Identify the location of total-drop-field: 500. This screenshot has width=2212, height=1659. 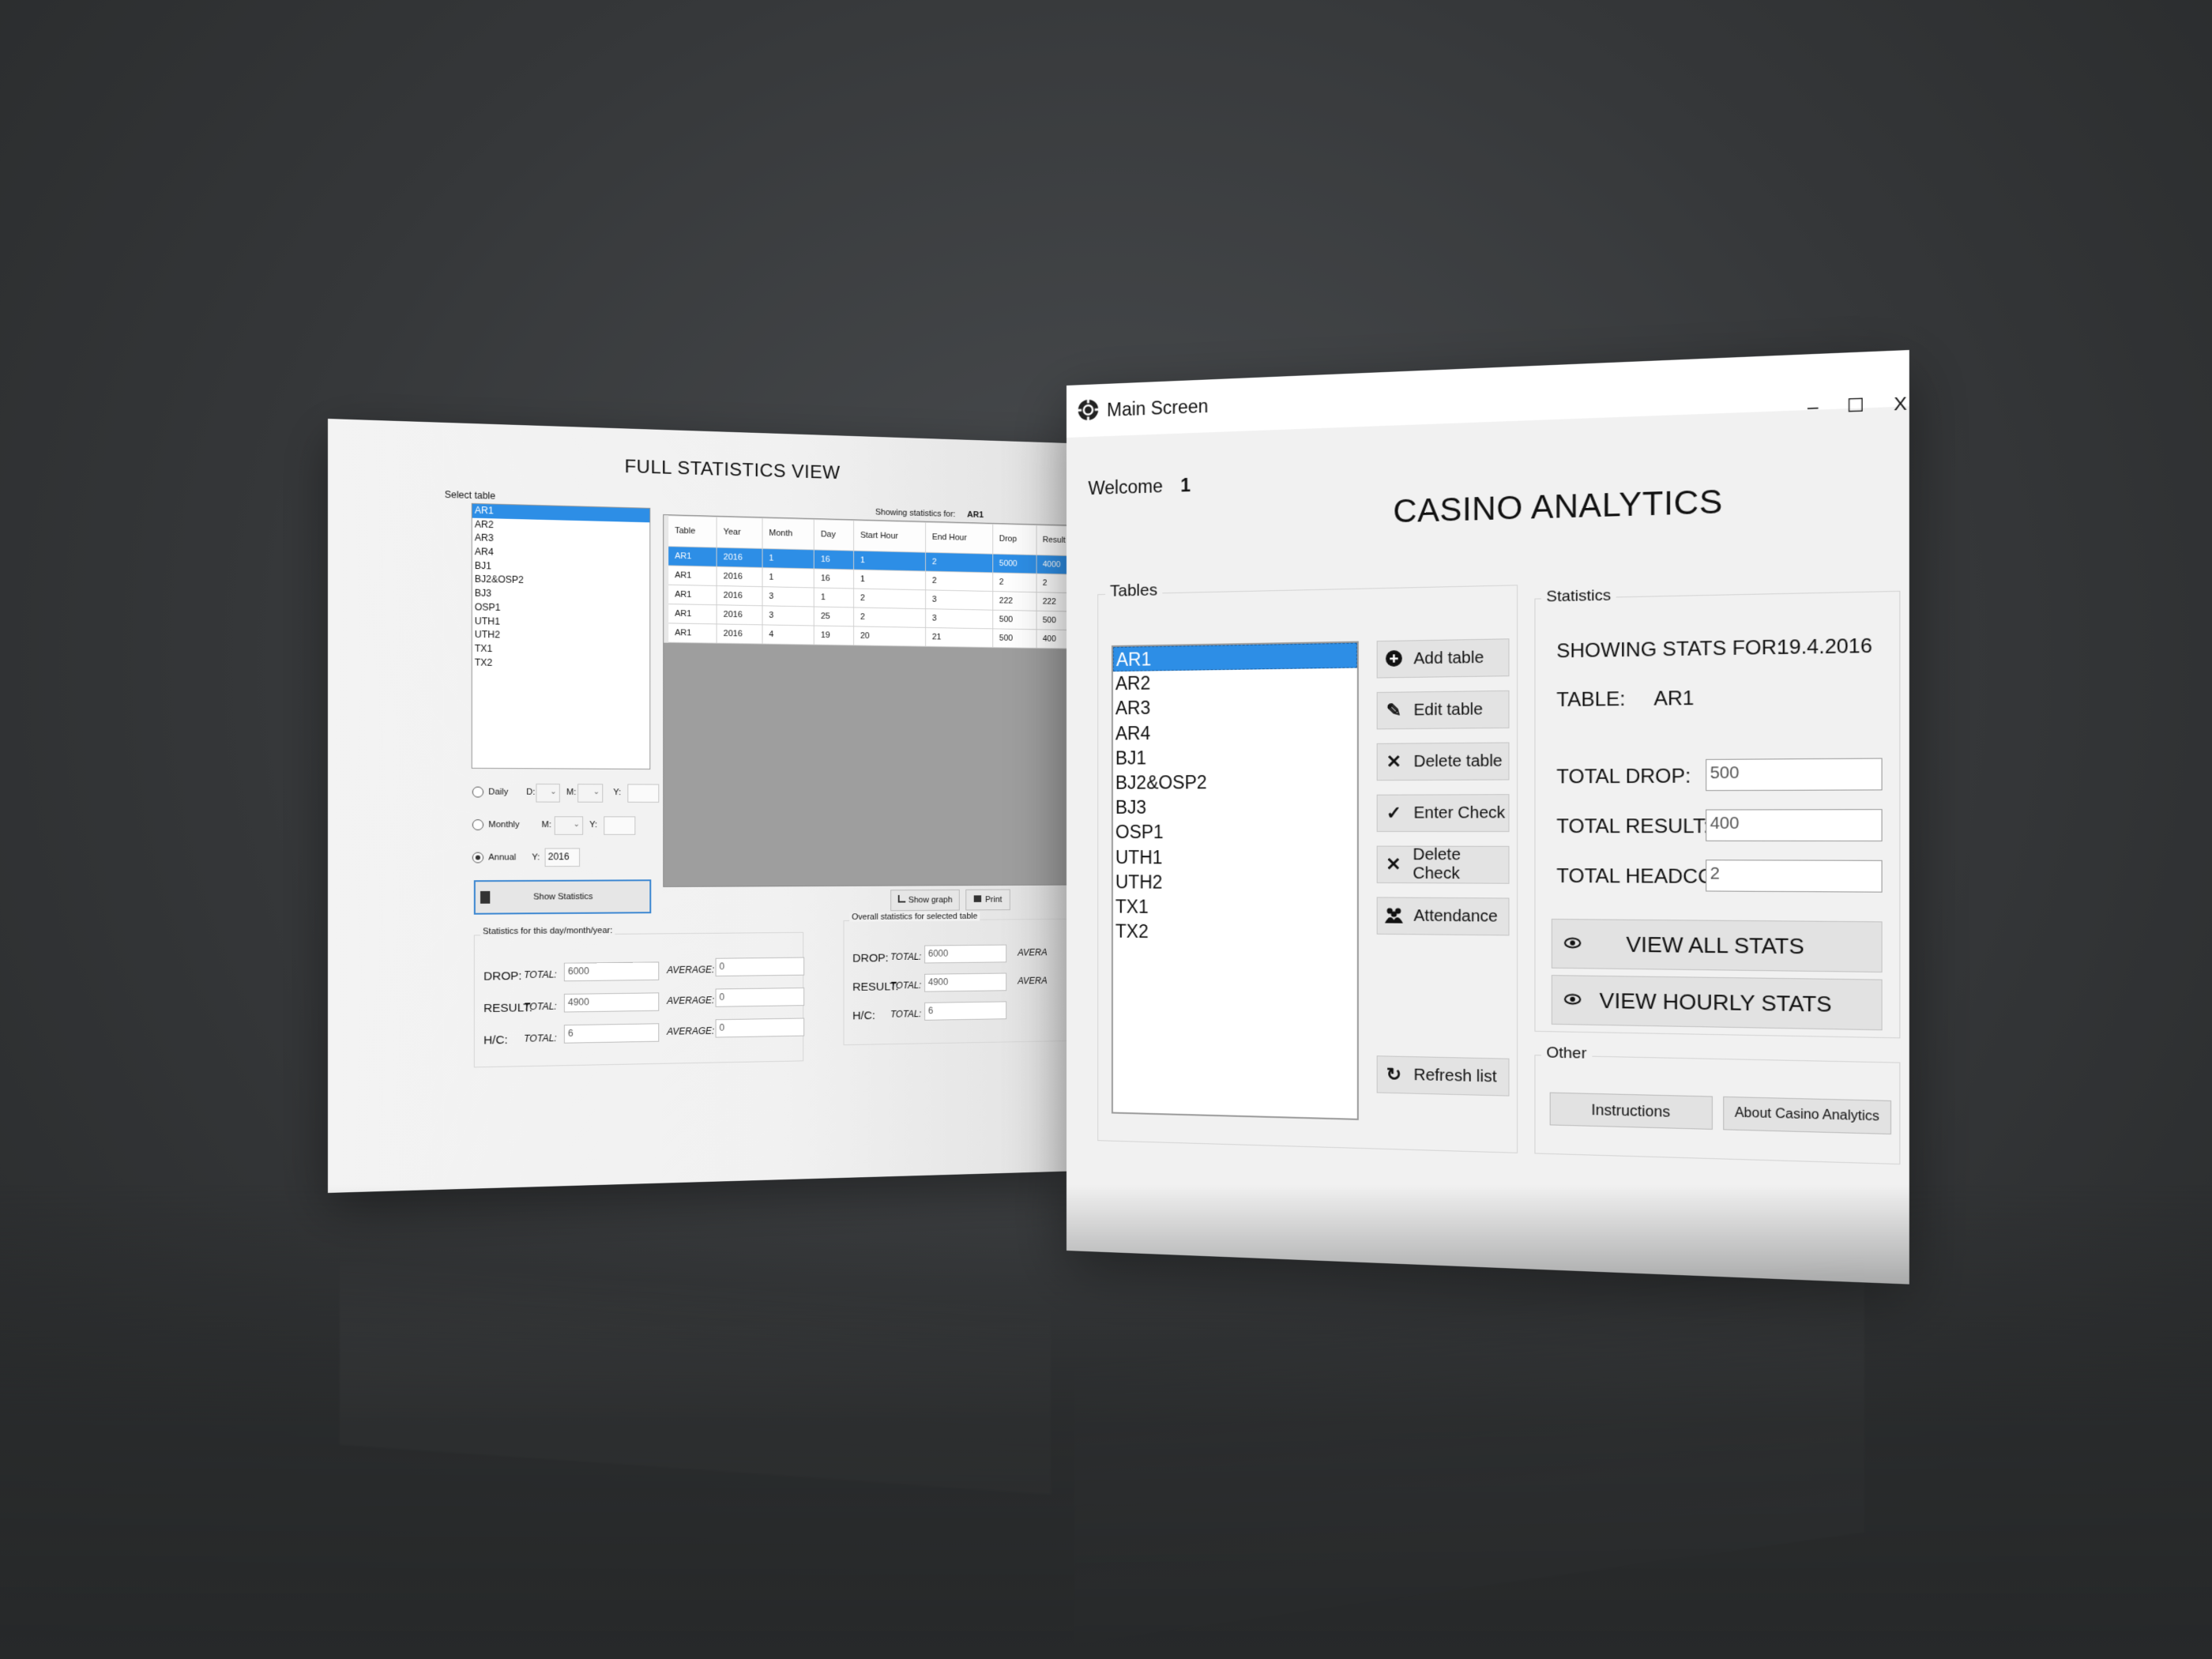
(1794, 775).